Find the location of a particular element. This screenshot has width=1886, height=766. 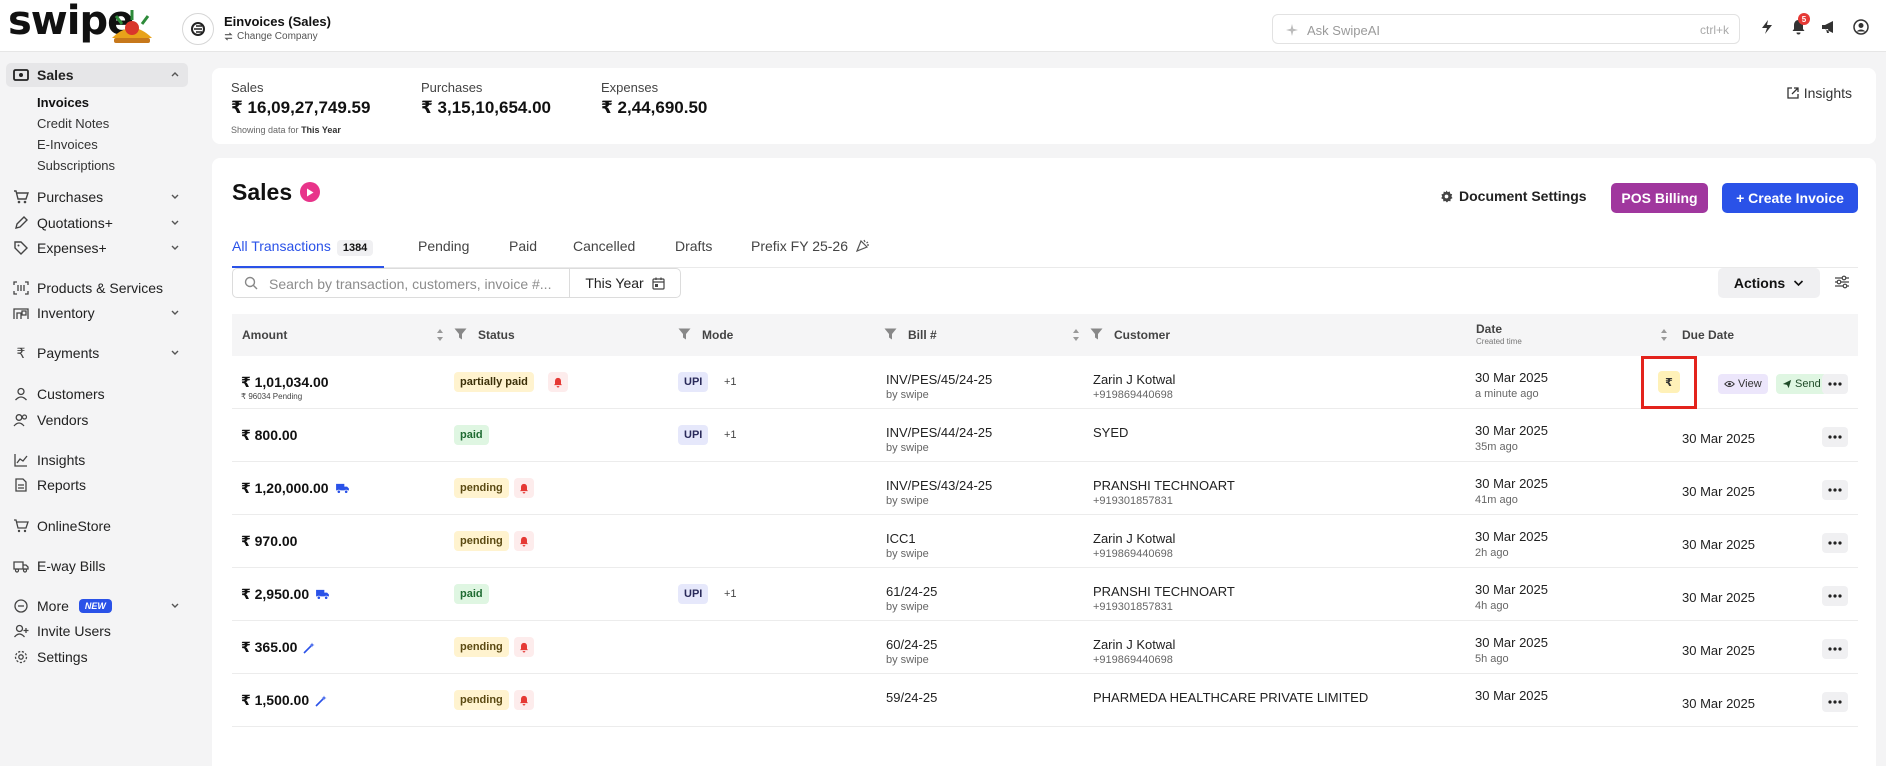

sidebar-item-settings: Settings is located at coordinates (97, 657).